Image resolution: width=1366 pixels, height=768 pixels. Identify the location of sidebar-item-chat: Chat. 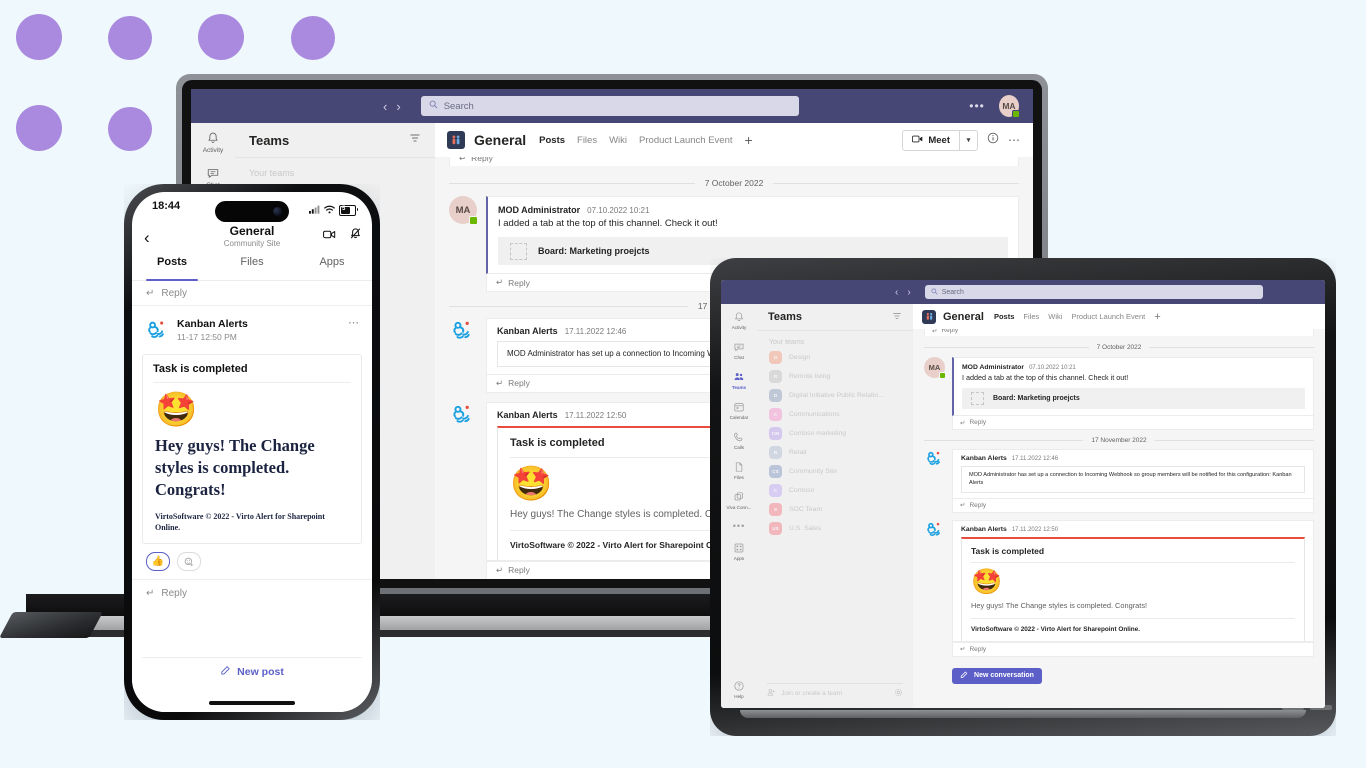
(739, 350).